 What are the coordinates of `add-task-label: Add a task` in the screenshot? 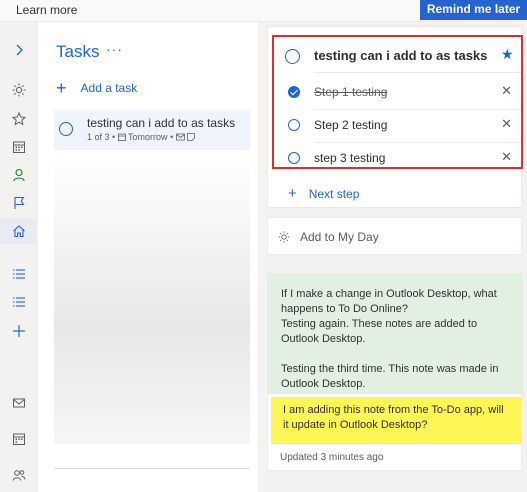 It's located at (109, 88).